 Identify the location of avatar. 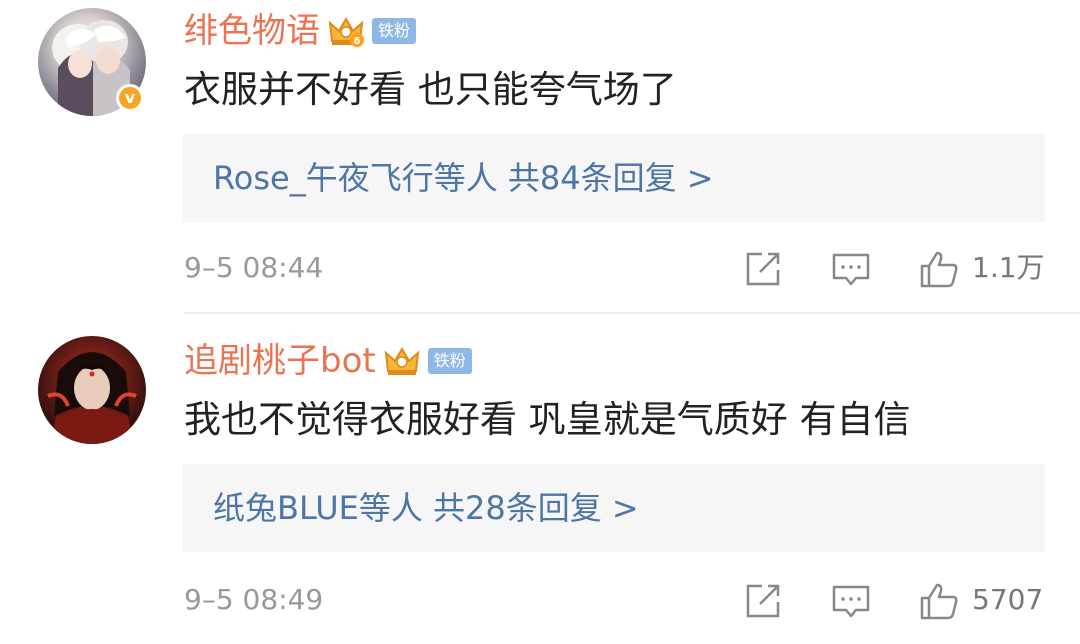
(92, 390).